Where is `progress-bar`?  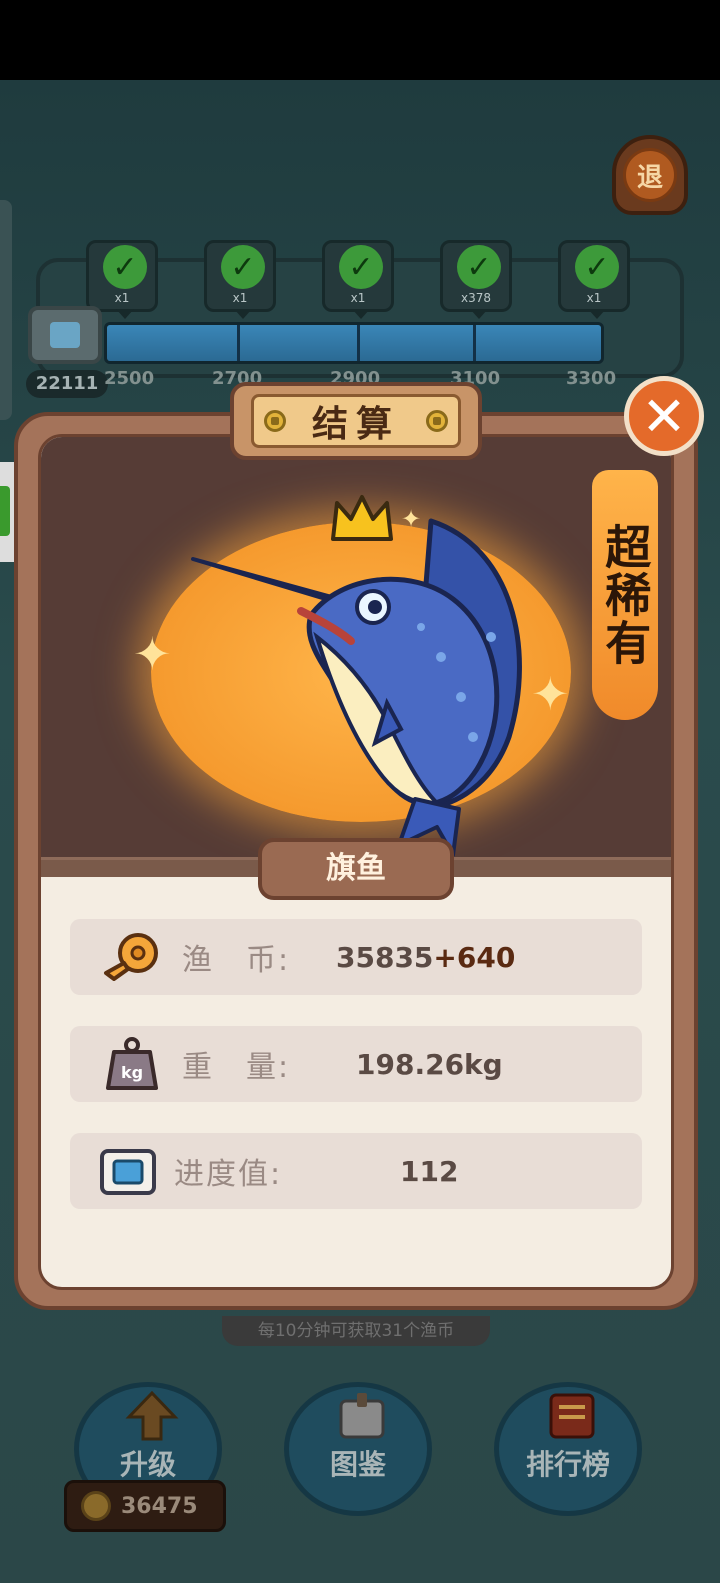 progress-bar is located at coordinates (354, 343).